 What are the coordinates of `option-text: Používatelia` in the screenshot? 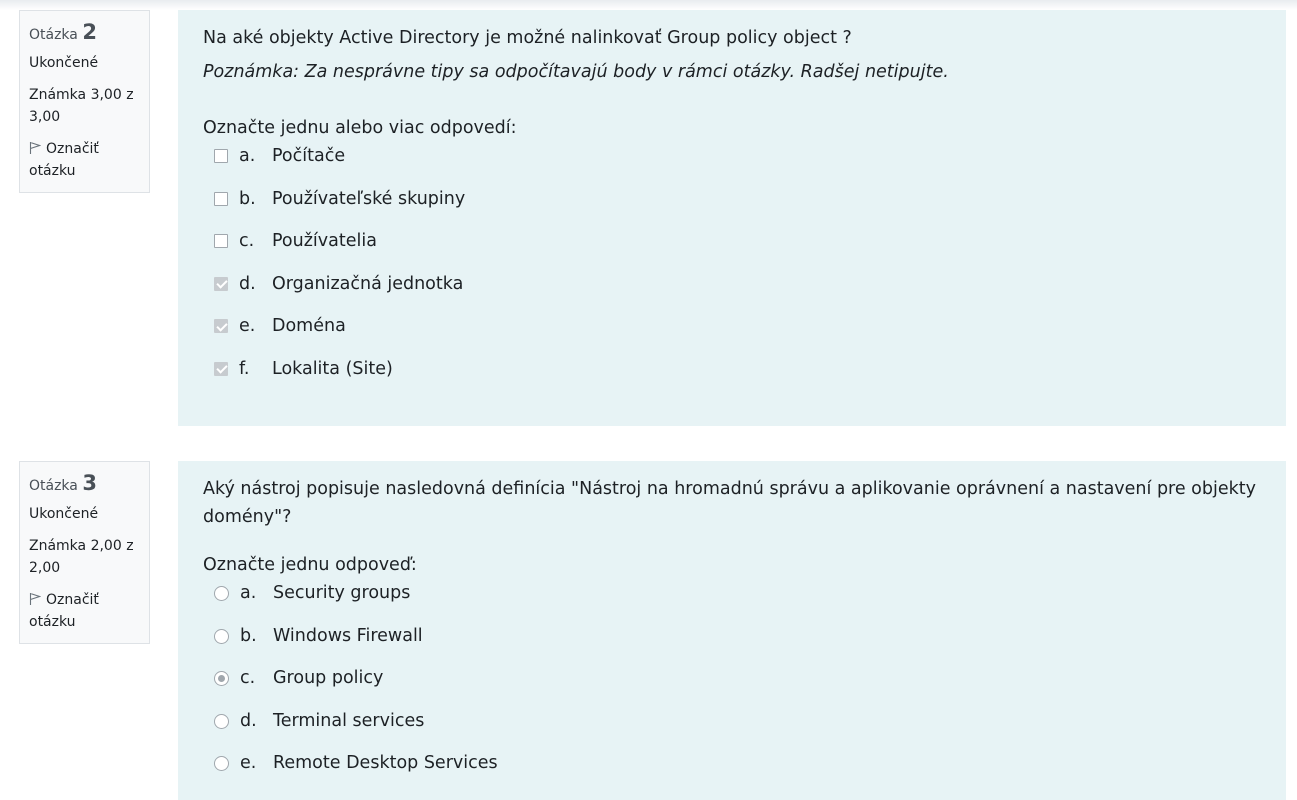 It's located at (324, 241).